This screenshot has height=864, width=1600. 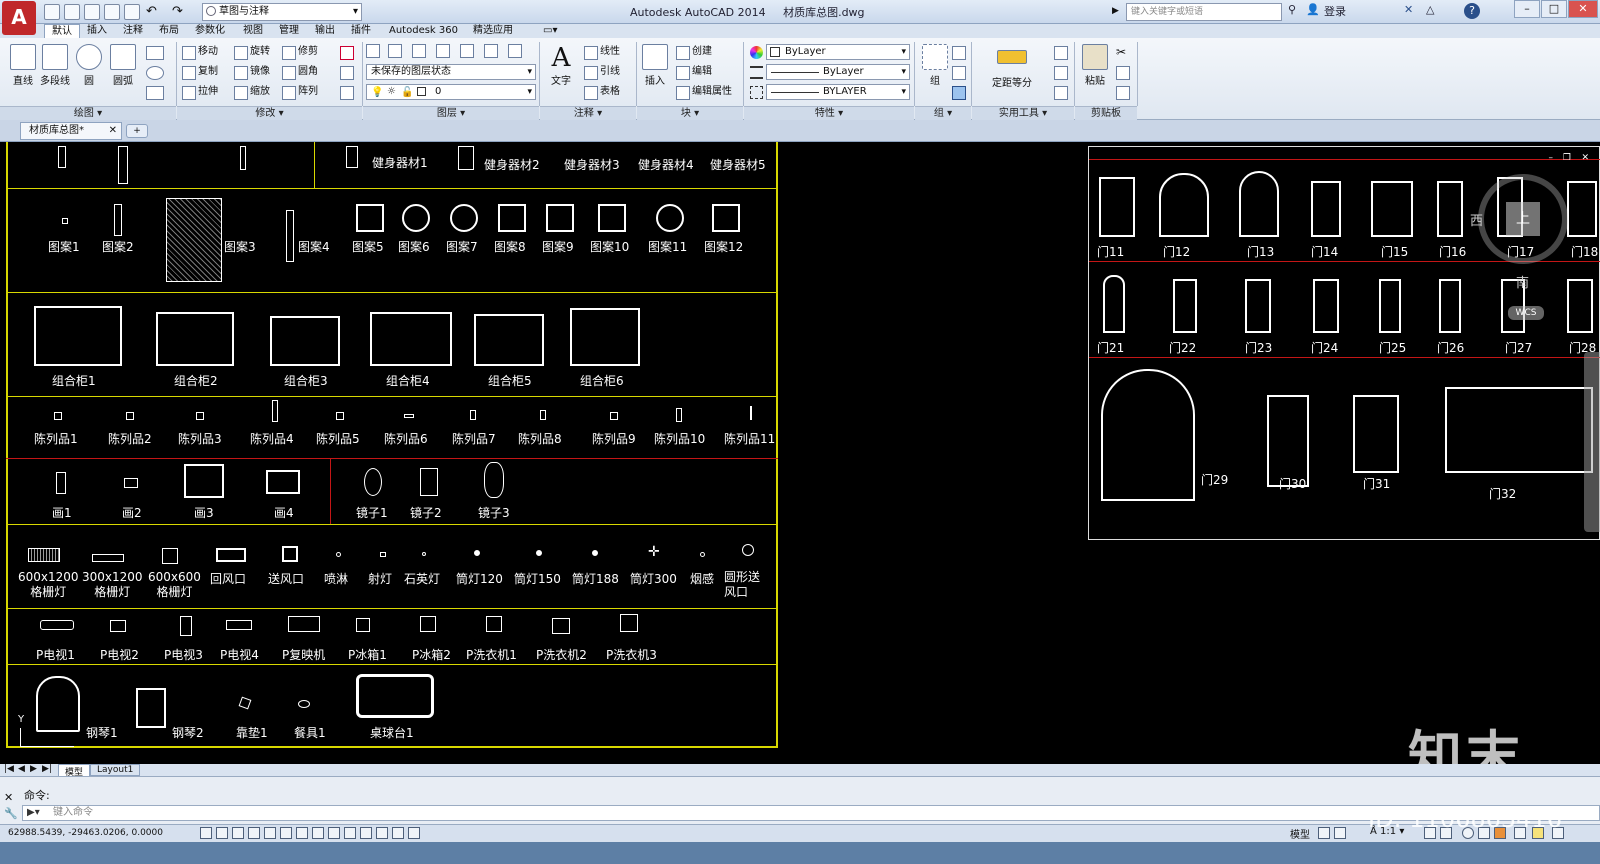 I want to click on arc-button: 圆弧, so click(x=123, y=65).